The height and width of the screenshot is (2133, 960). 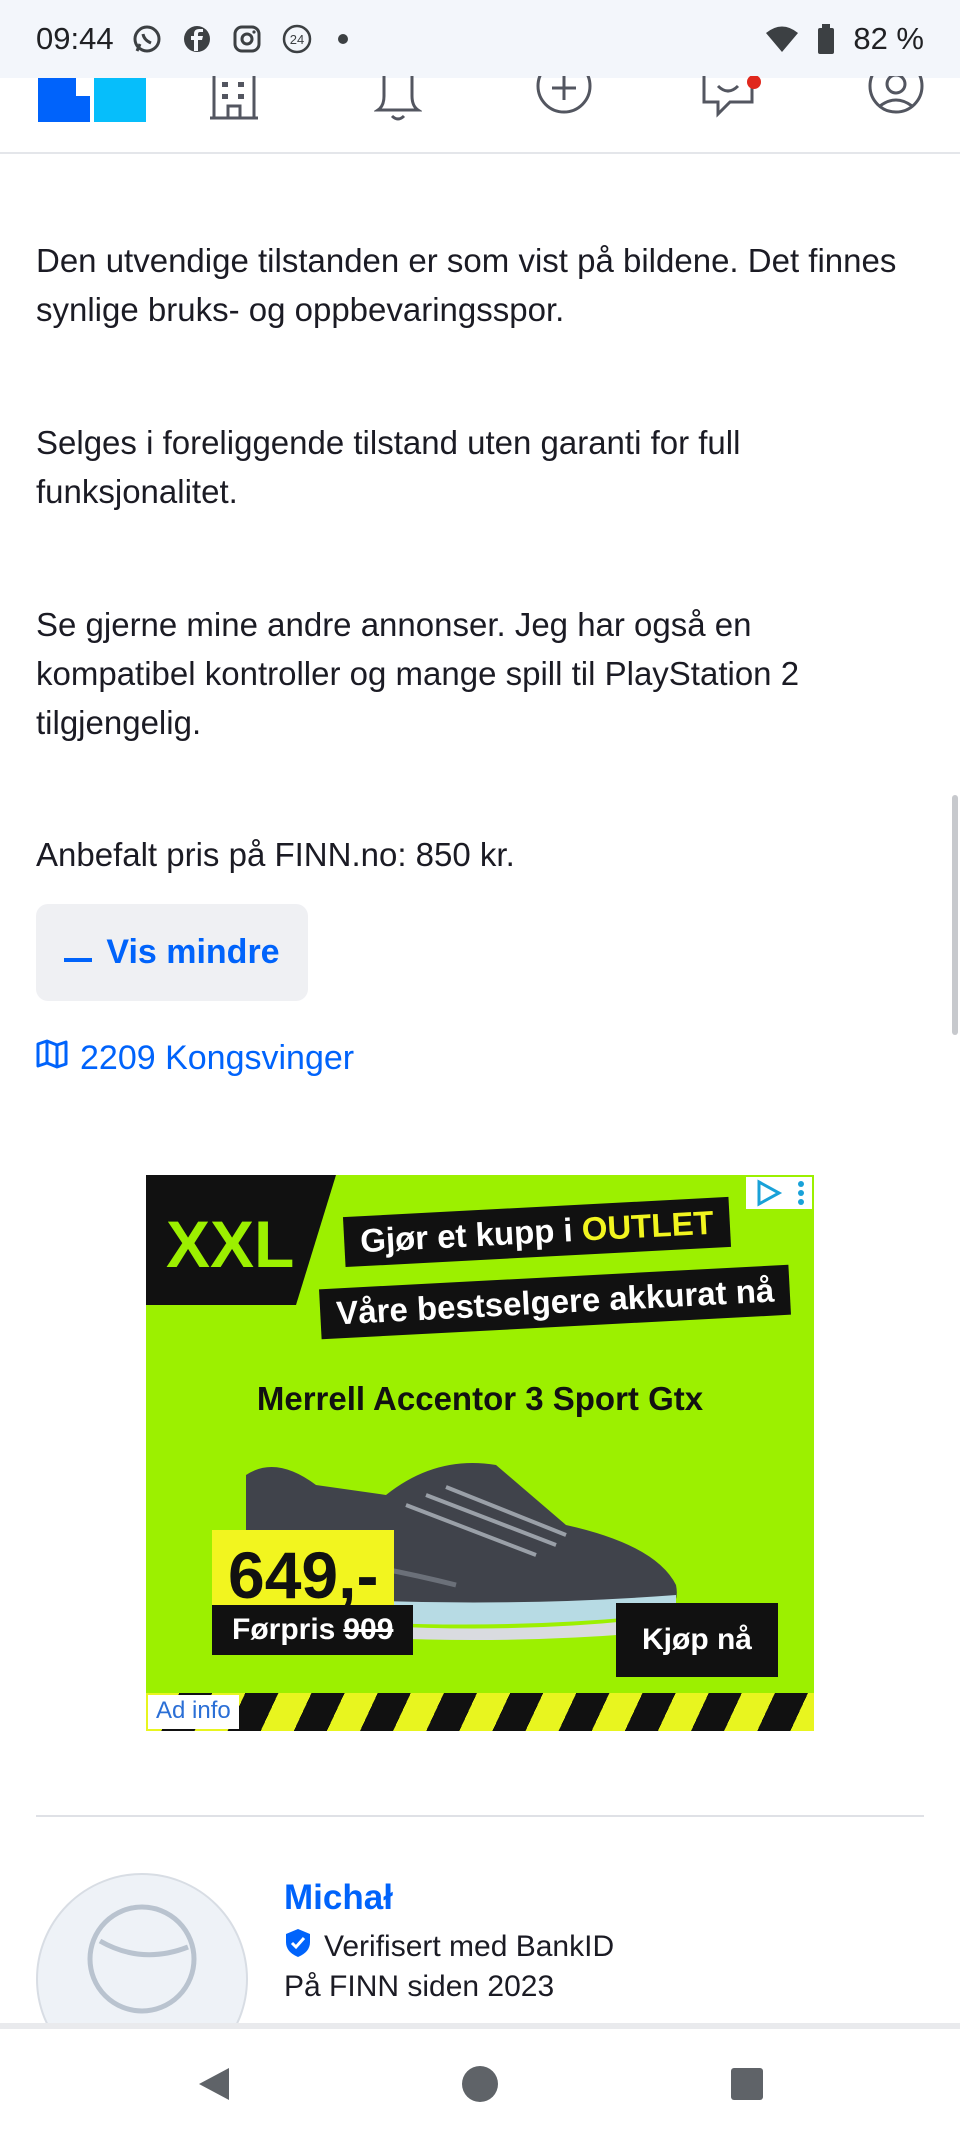 I want to click on system-navigation-bar, so click(x=480, y=2078).